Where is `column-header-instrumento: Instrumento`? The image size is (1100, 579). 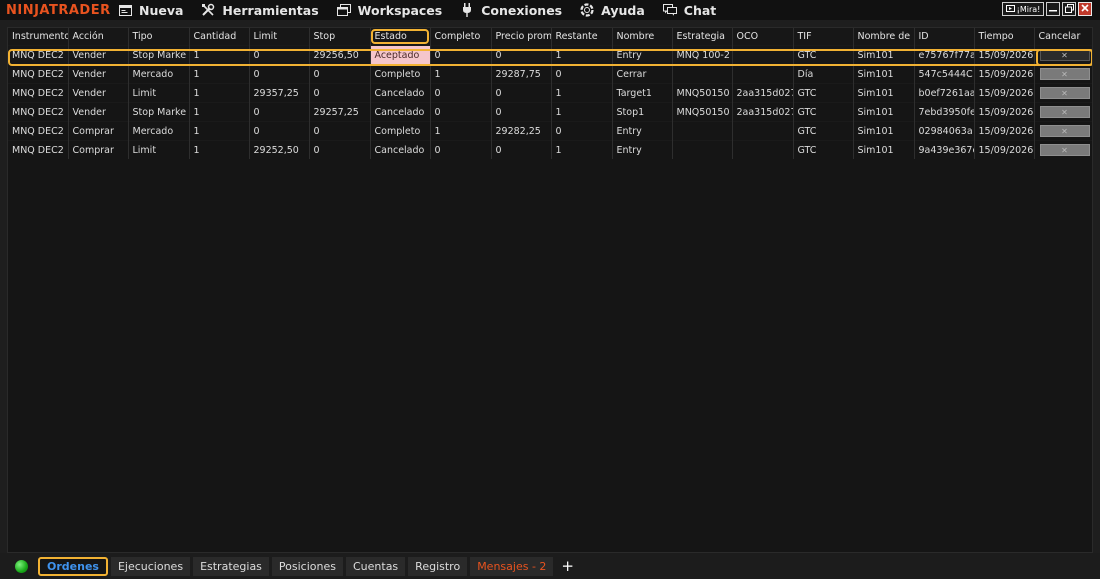 column-header-instrumento: Instrumento is located at coordinates (38, 37).